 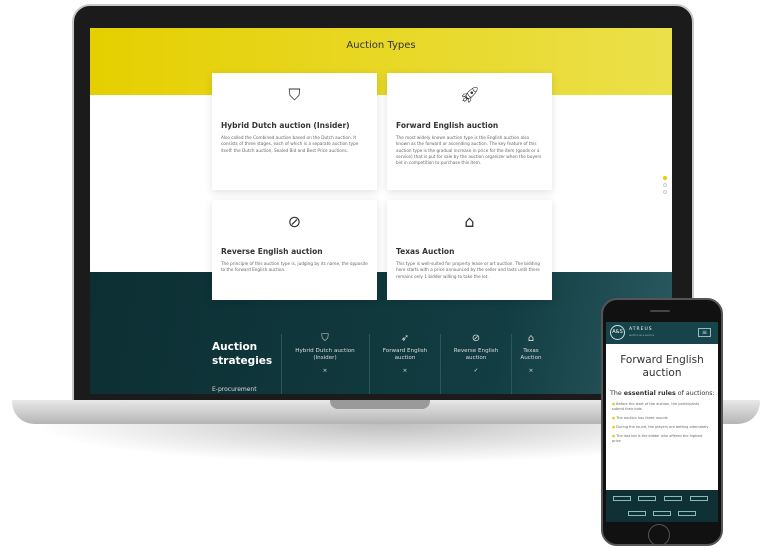 What do you see at coordinates (662, 506) in the screenshot?
I see `phone-flow-section` at bounding box center [662, 506].